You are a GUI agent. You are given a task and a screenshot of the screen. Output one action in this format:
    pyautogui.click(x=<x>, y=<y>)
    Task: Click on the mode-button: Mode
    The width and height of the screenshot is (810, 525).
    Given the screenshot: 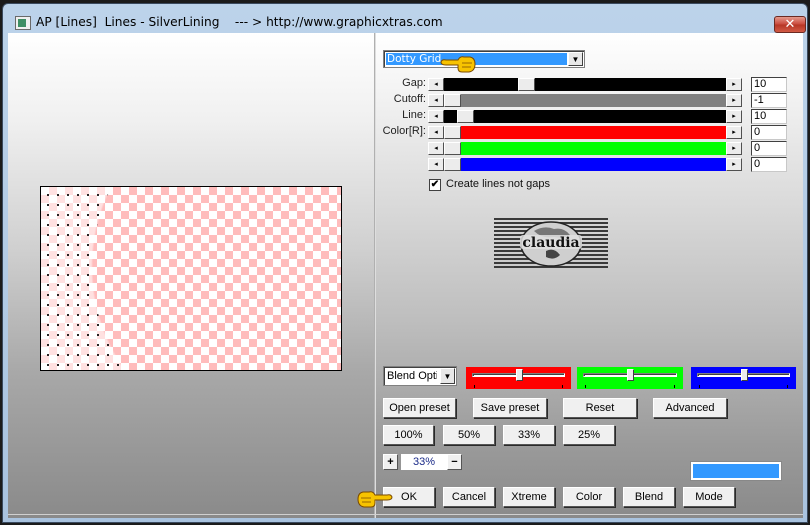 What is the action you would take?
    pyautogui.click(x=709, y=497)
    